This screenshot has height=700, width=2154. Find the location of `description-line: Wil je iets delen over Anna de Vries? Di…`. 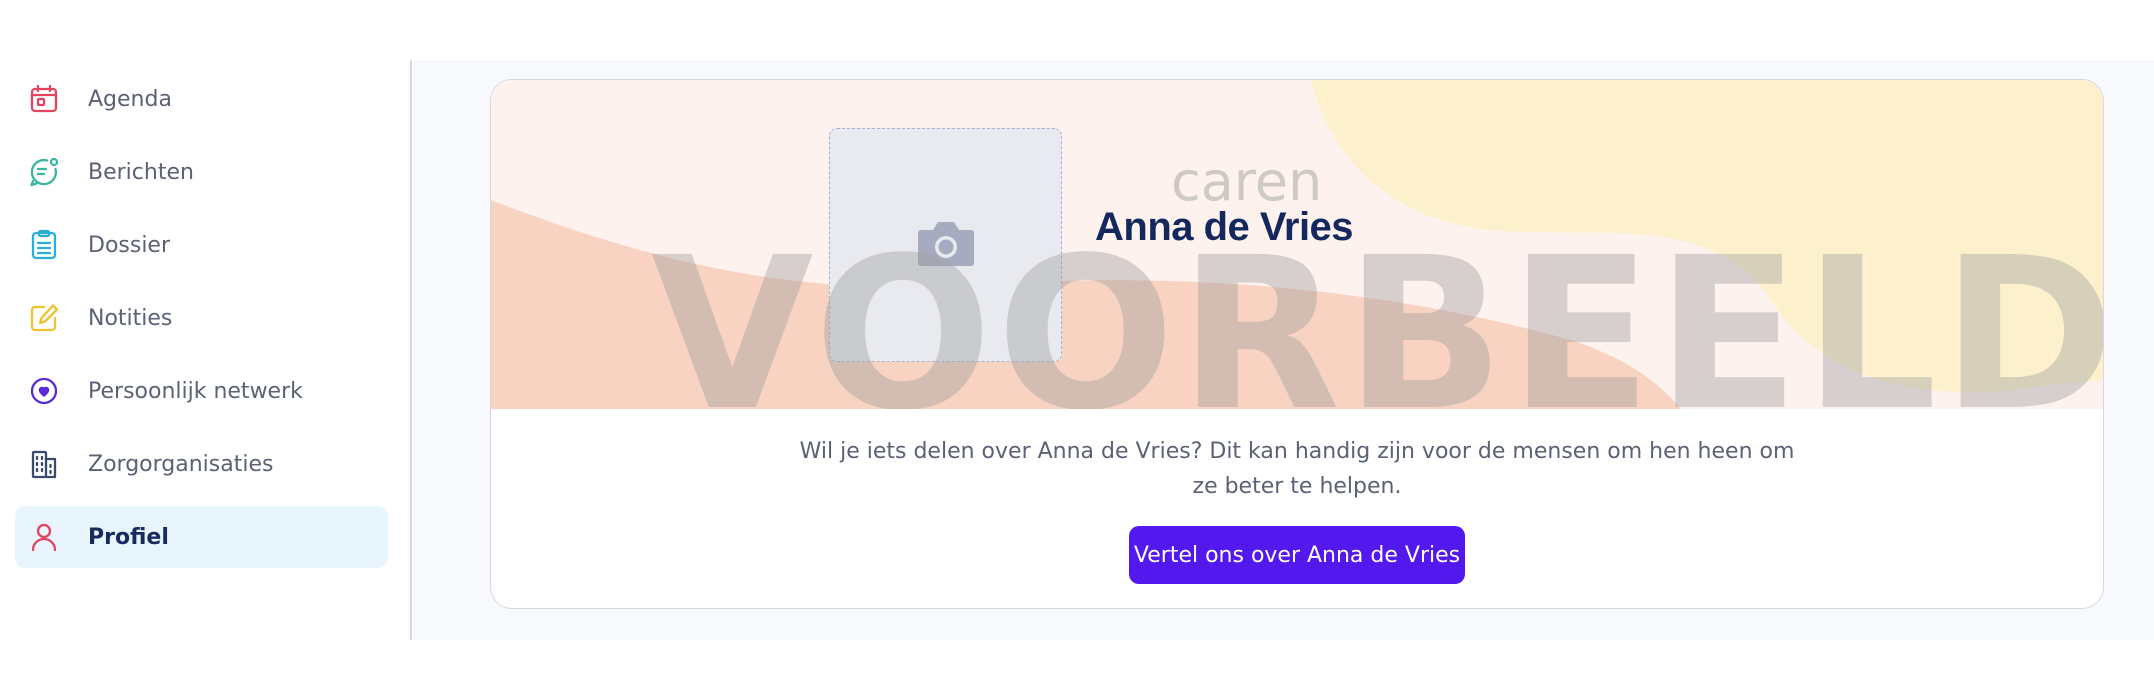

description-line: Wil je iets delen over Anna de Vries? Di… is located at coordinates (1297, 451).